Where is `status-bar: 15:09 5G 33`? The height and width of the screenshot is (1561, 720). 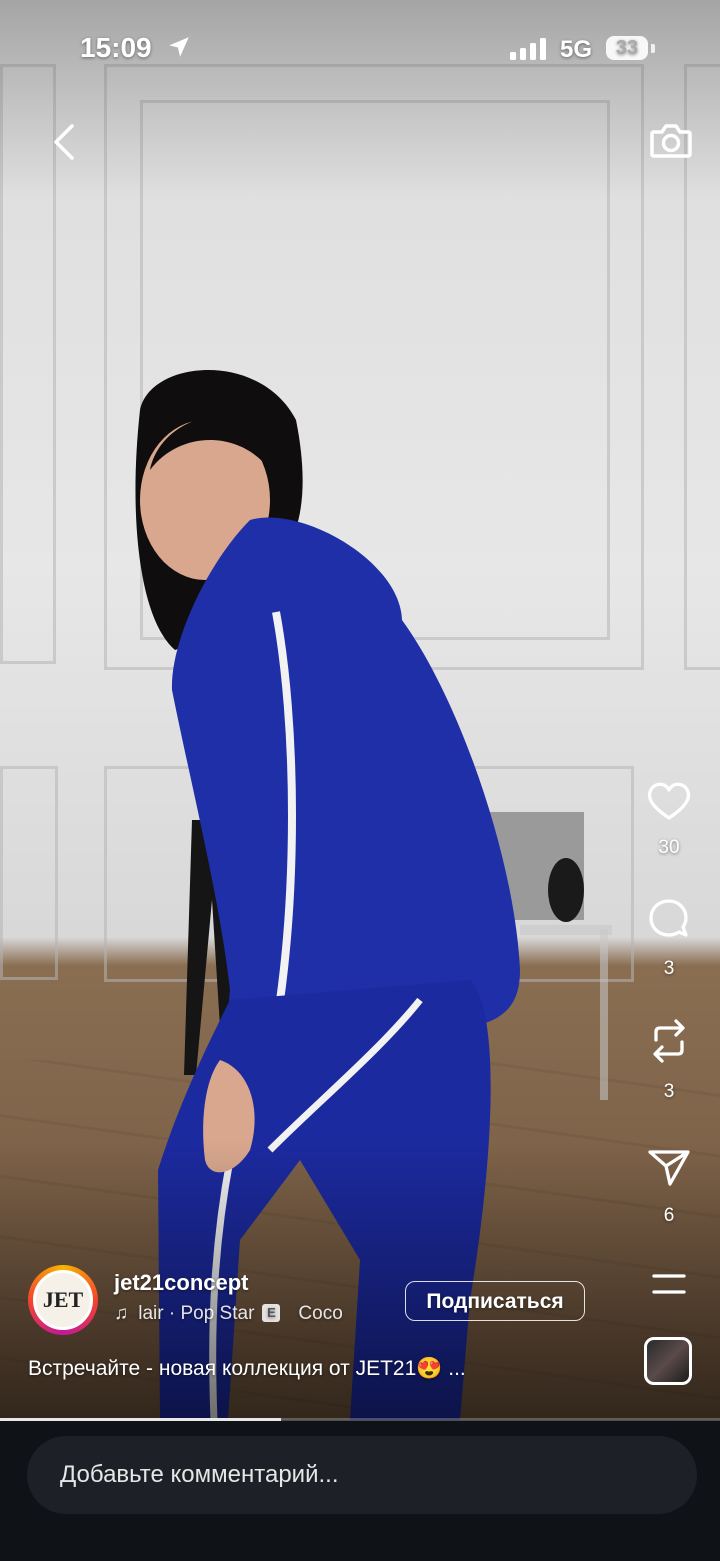 status-bar: 15:09 5G 33 is located at coordinates (360, 50).